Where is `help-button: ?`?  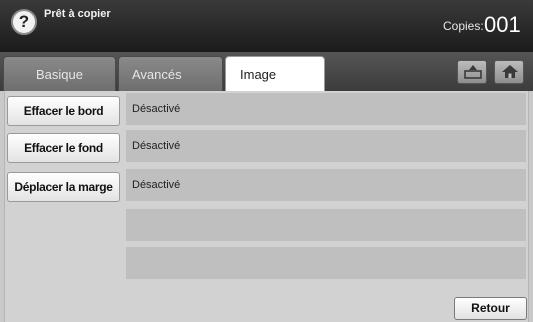 help-button: ? is located at coordinates (24, 22).